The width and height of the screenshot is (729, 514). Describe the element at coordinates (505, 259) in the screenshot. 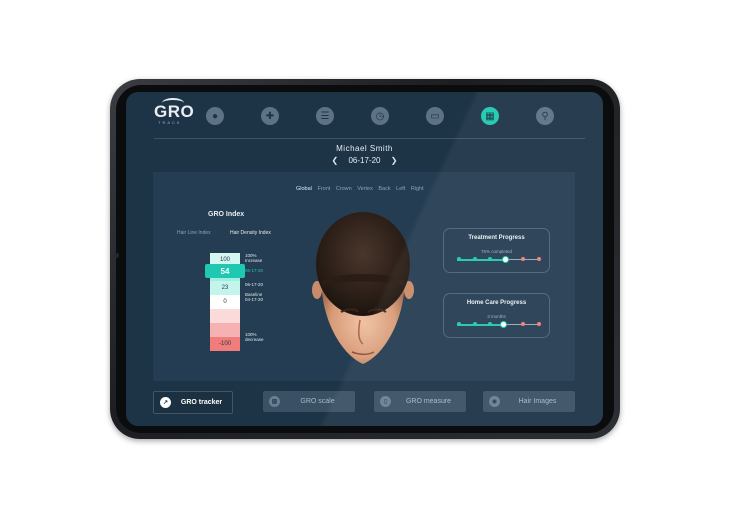

I see `treatment-progress-handle` at that location.